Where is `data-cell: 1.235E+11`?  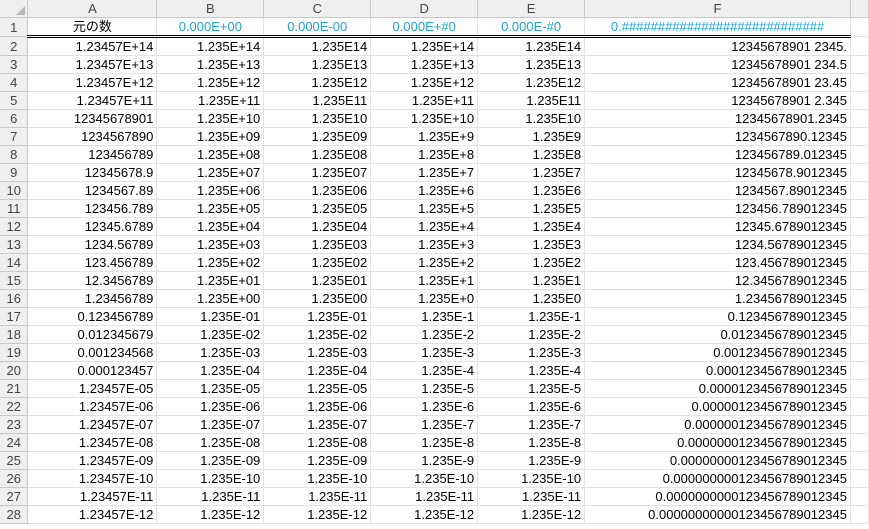
data-cell: 1.235E+11 is located at coordinates (424, 100).